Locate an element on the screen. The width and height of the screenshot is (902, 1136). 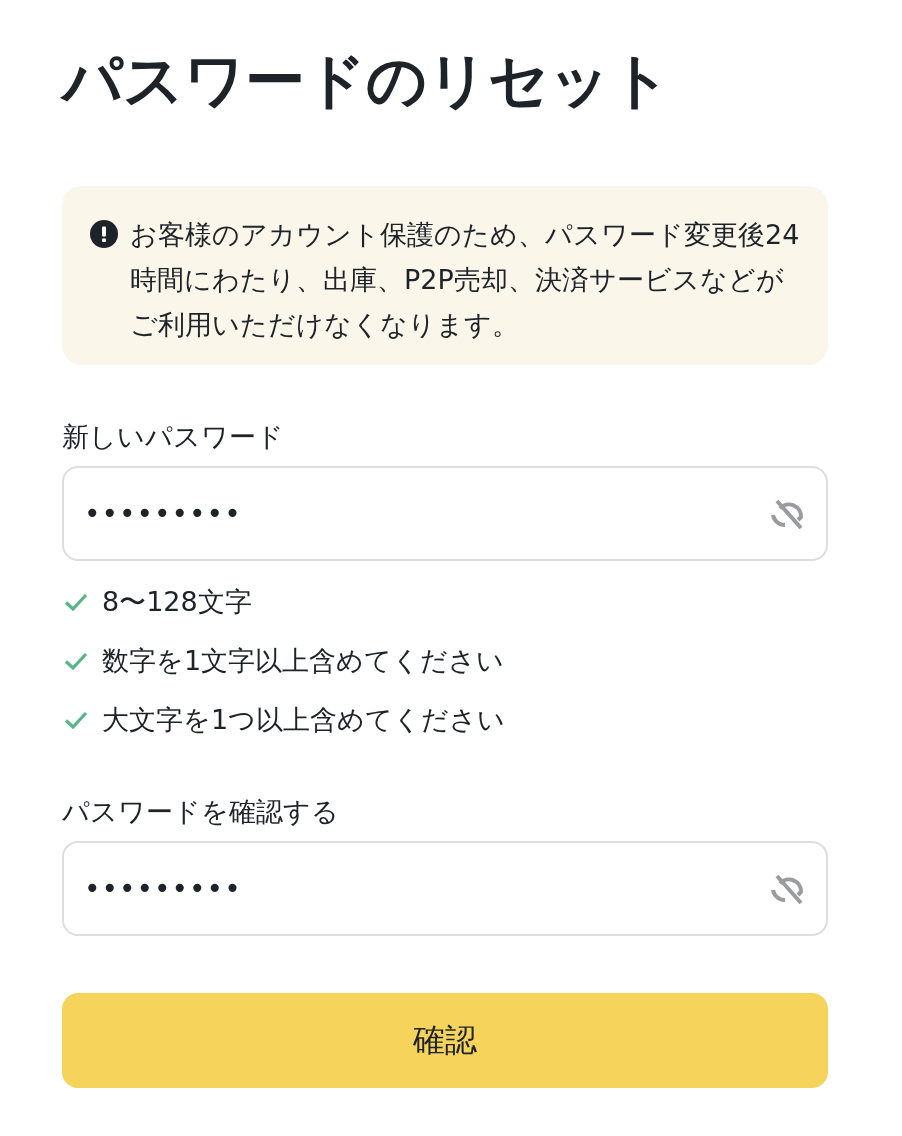
requirement-text: 大文字を1つ以上含めてください is located at coordinates (304, 720).